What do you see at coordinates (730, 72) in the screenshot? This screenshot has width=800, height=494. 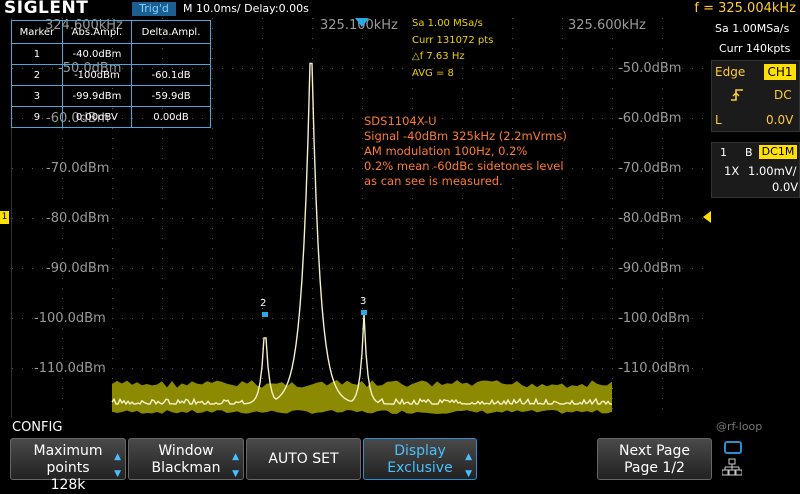 I see `trigger-type: Edge` at bounding box center [730, 72].